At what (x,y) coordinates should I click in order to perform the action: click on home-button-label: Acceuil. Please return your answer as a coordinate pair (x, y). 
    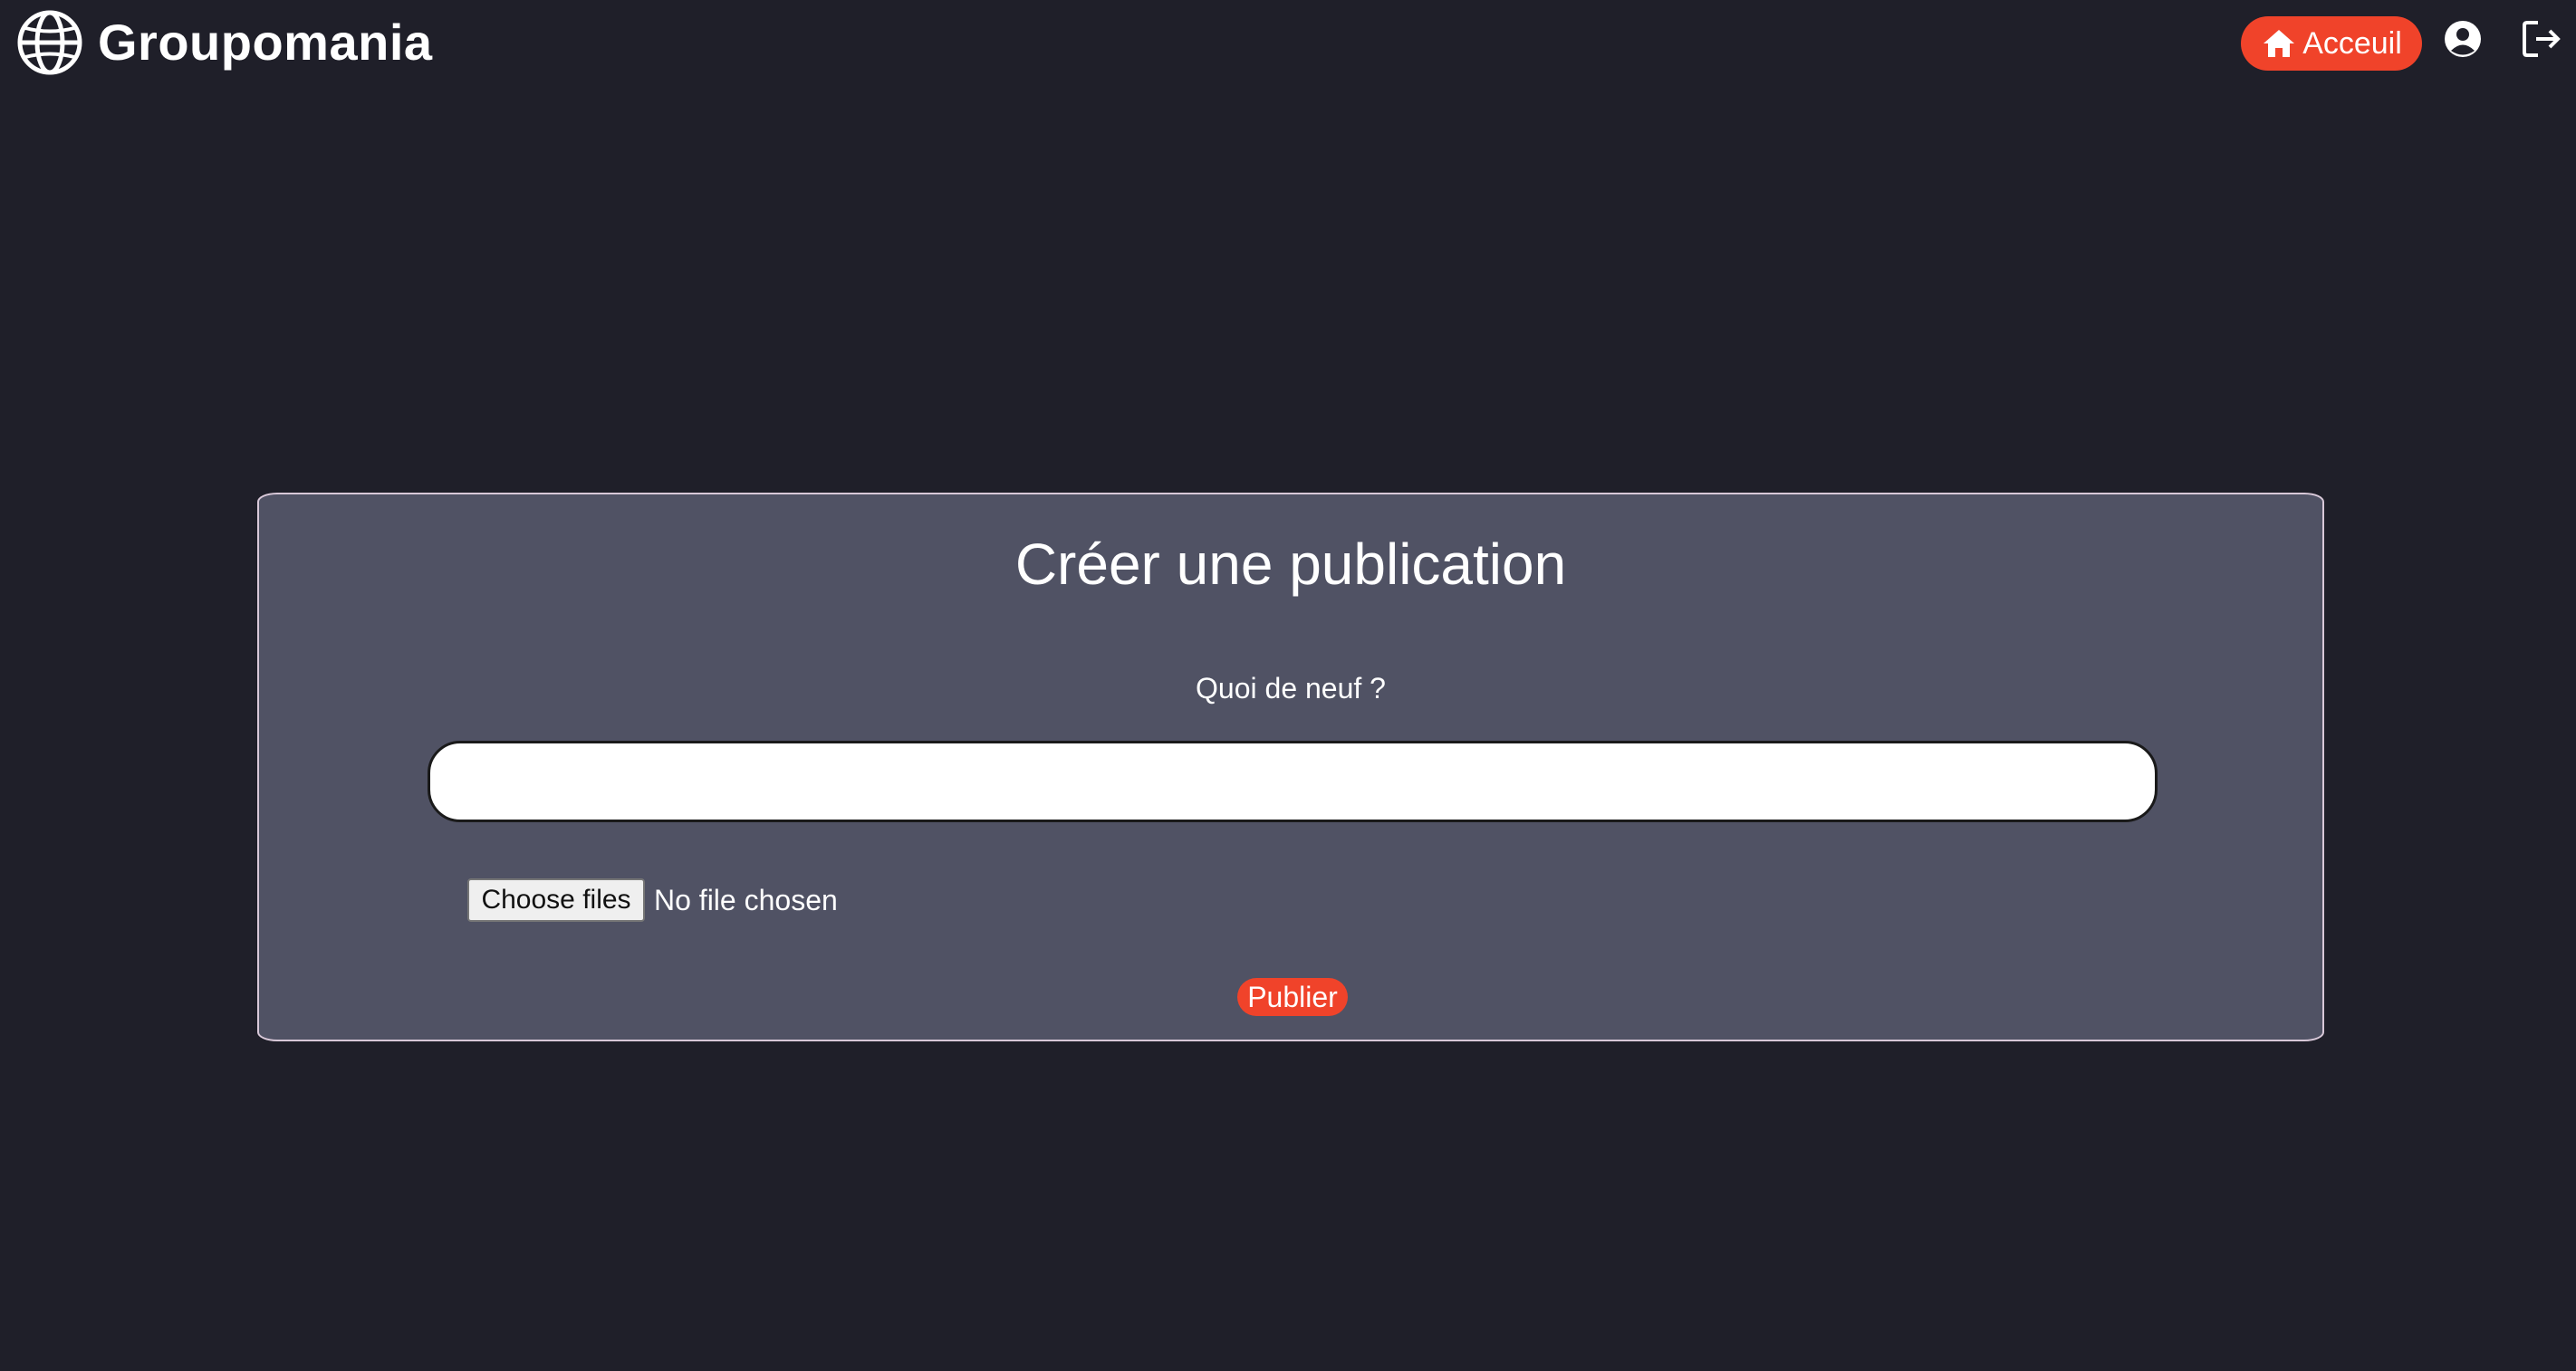
    Looking at the image, I should click on (2352, 43).